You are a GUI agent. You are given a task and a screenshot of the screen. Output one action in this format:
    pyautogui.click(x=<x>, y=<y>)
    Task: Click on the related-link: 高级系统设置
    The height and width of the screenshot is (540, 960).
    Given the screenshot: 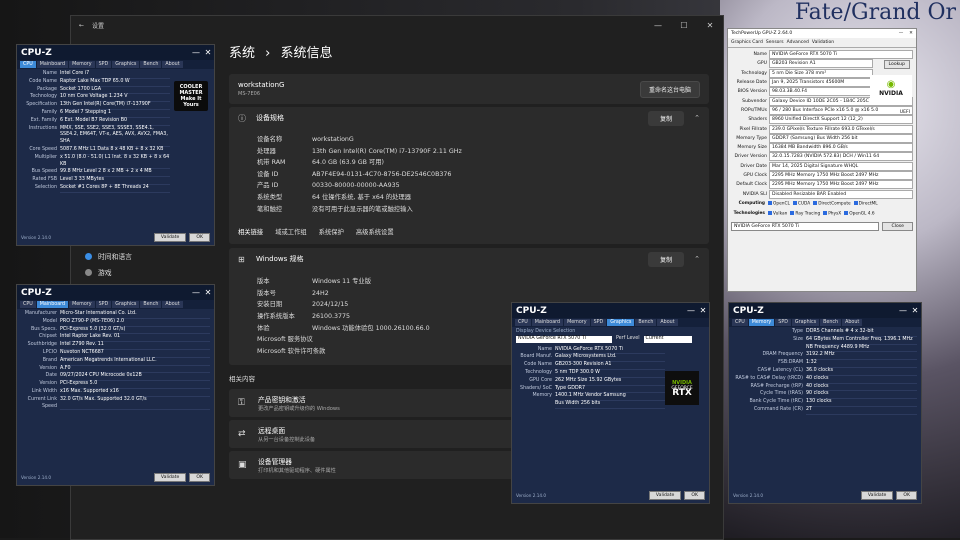 What is the action you would take?
    pyautogui.click(x=375, y=231)
    